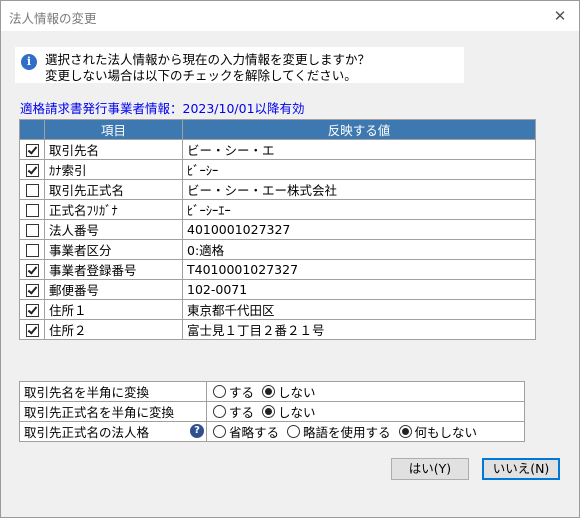 Image resolution: width=580 pixels, height=518 pixels. I want to click on grid-row: 事業者区分 0:適格, so click(277, 249).